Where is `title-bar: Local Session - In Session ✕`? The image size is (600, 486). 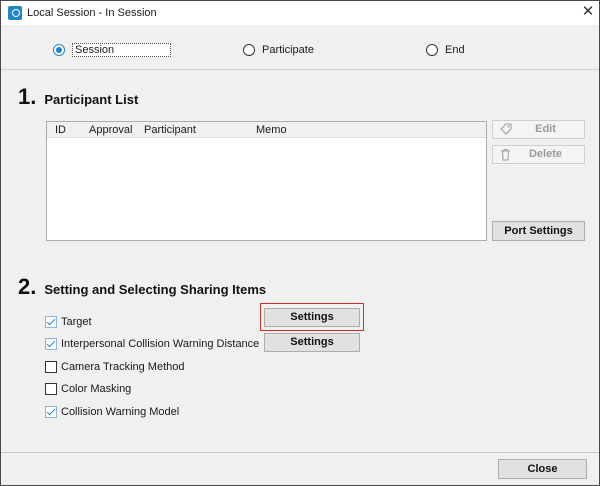 title-bar: Local Session - In Session ✕ is located at coordinates (300, 13).